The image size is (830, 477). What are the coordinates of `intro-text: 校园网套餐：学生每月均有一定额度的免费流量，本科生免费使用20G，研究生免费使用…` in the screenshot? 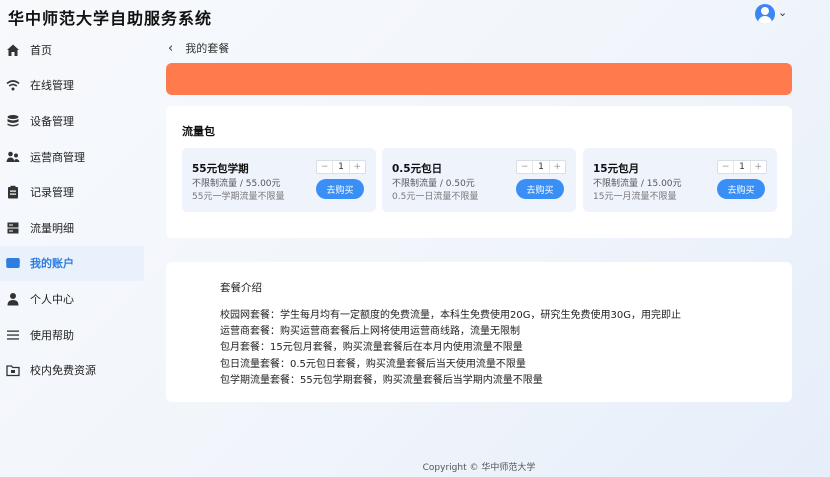 It's located at (450, 348).